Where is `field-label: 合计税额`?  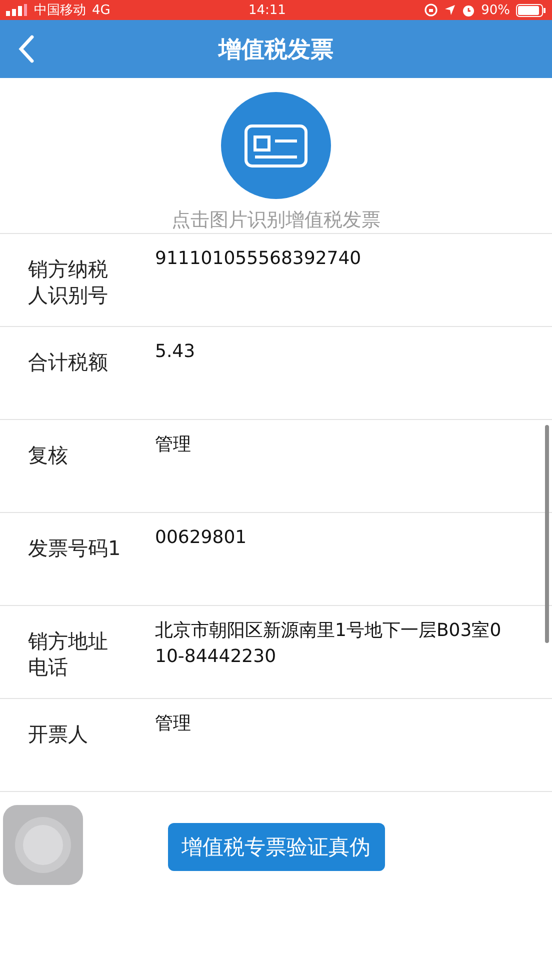
field-label: 合计税额 is located at coordinates (68, 362).